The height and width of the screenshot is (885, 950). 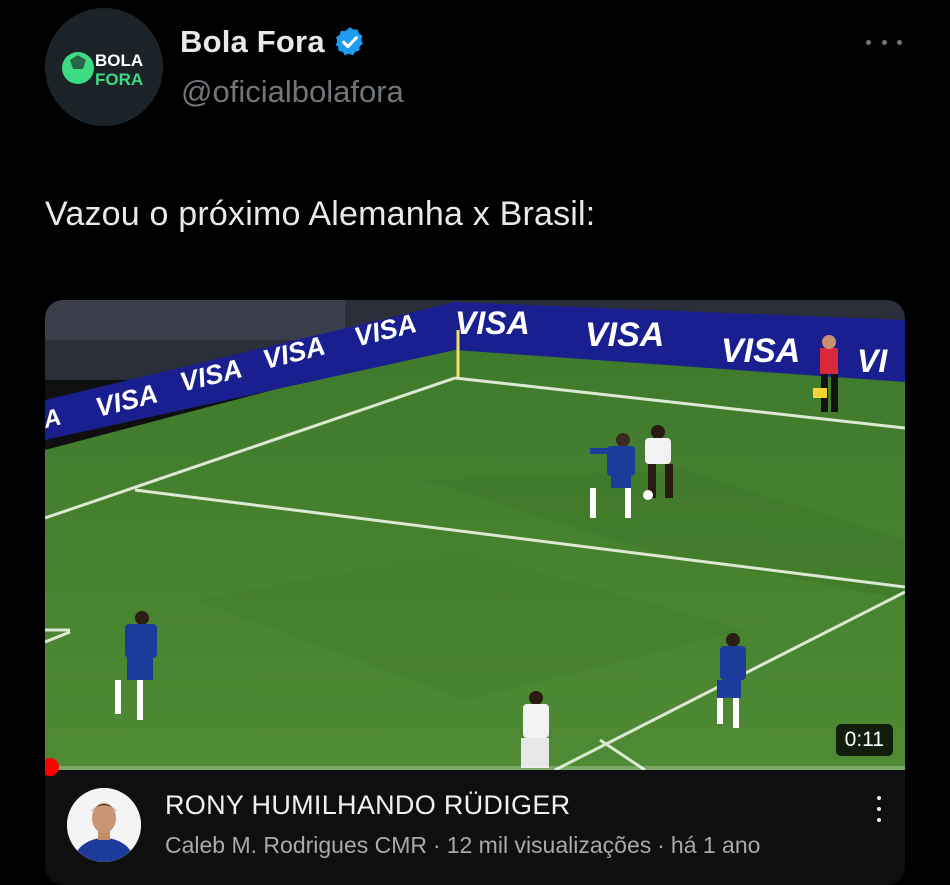 What do you see at coordinates (367, 805) in the screenshot?
I see `video-title: RONY HUMILHANDO RÜDIGER` at bounding box center [367, 805].